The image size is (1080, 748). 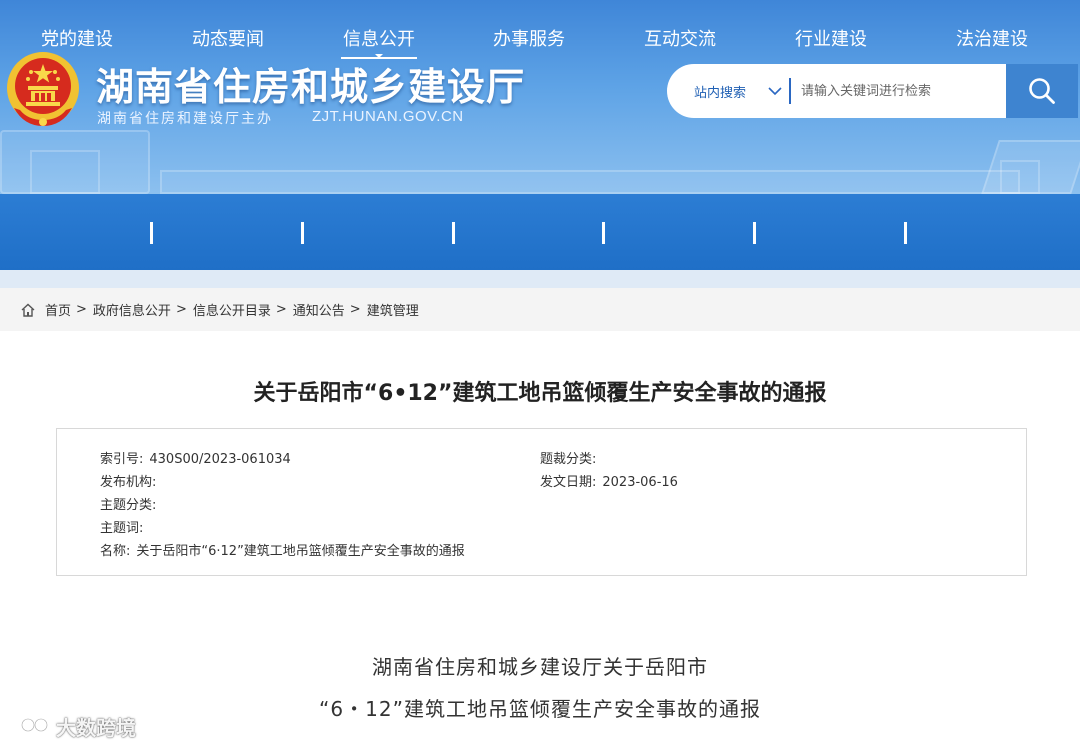 I want to click on nav-item-industry: 行业建设, so click(x=831, y=38).